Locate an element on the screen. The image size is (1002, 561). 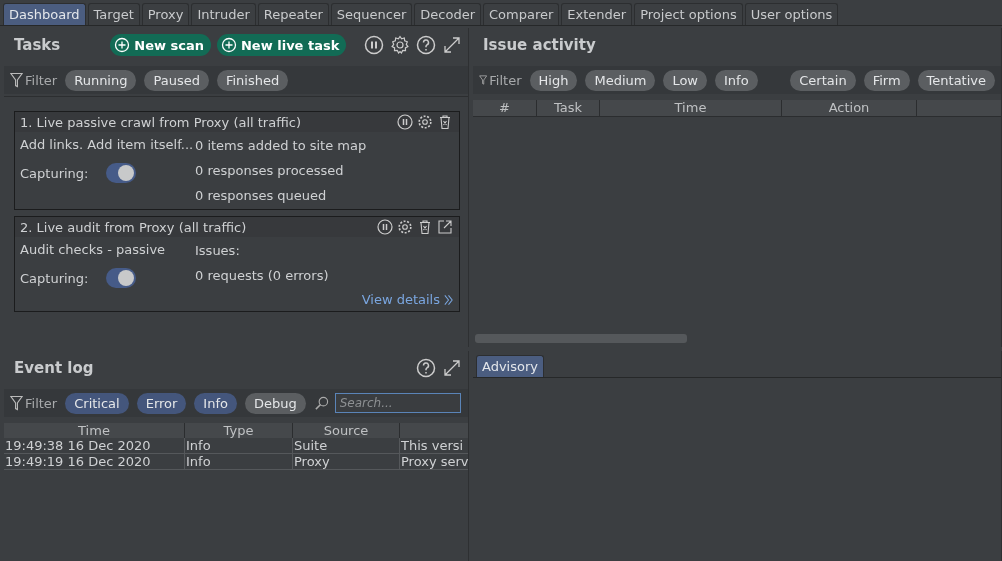
table-cell: This versi is located at coordinates (433, 446).